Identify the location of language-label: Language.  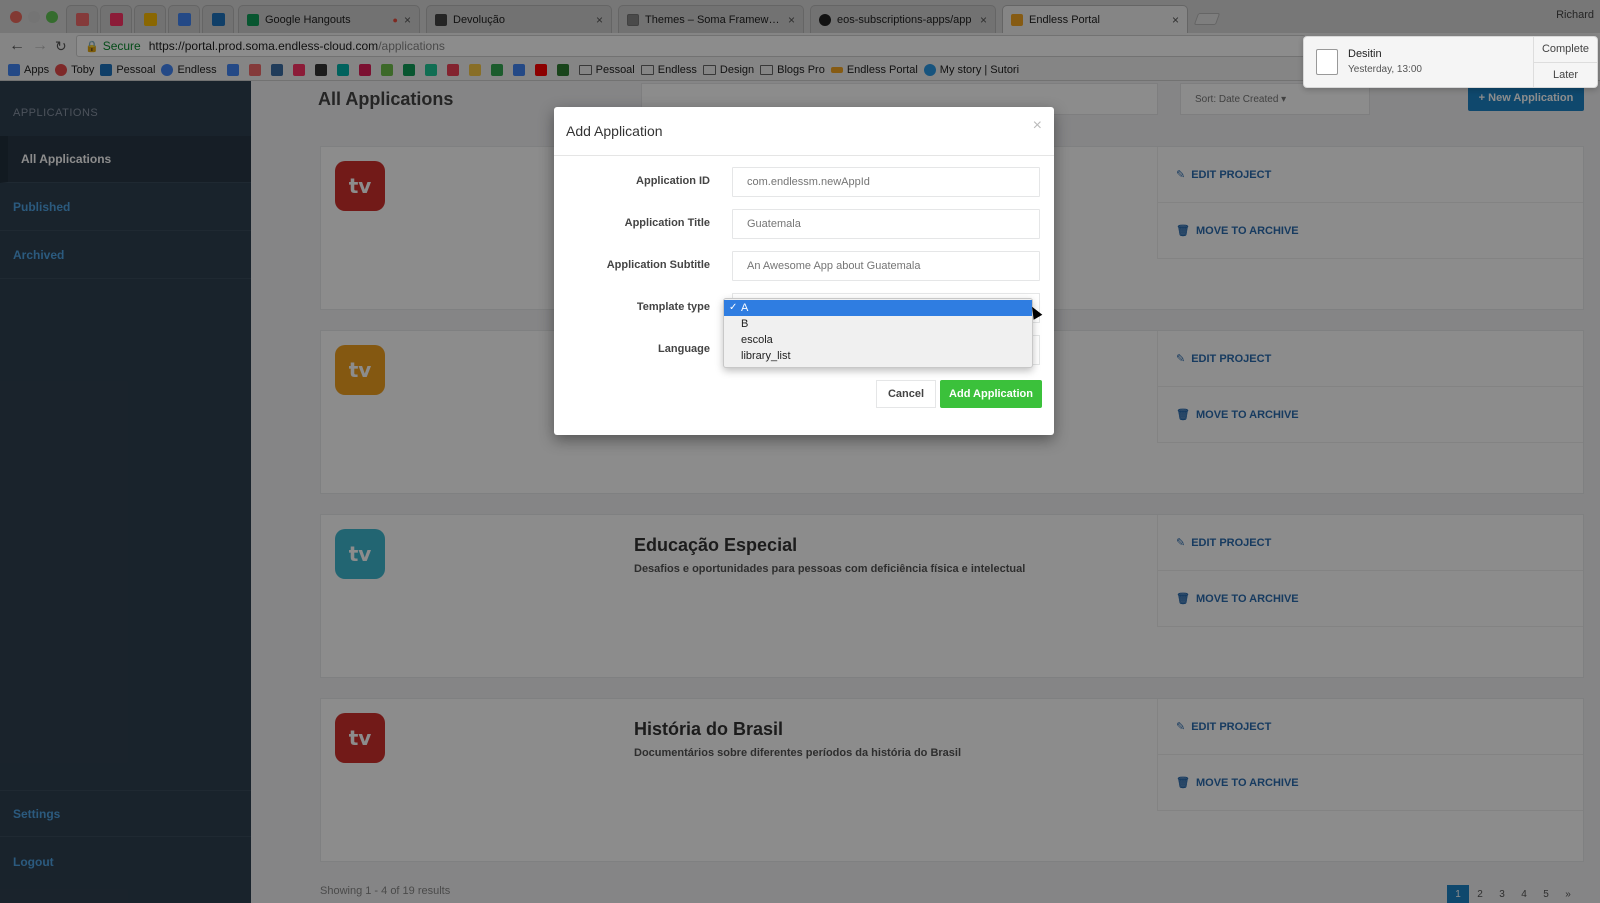
(684, 349).